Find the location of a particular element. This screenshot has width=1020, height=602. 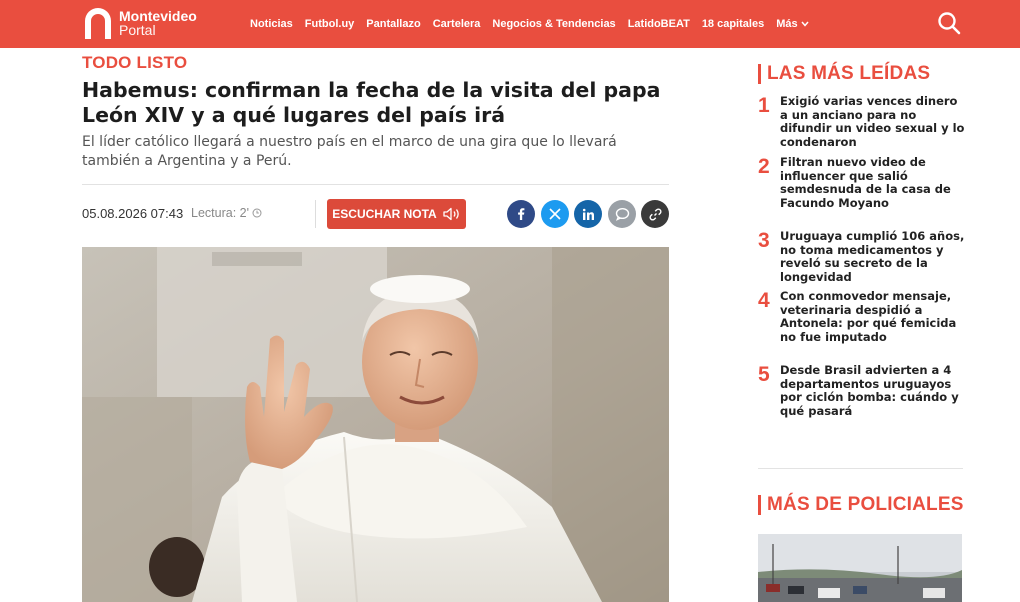

most-read-rank: 2 is located at coordinates (764, 166).